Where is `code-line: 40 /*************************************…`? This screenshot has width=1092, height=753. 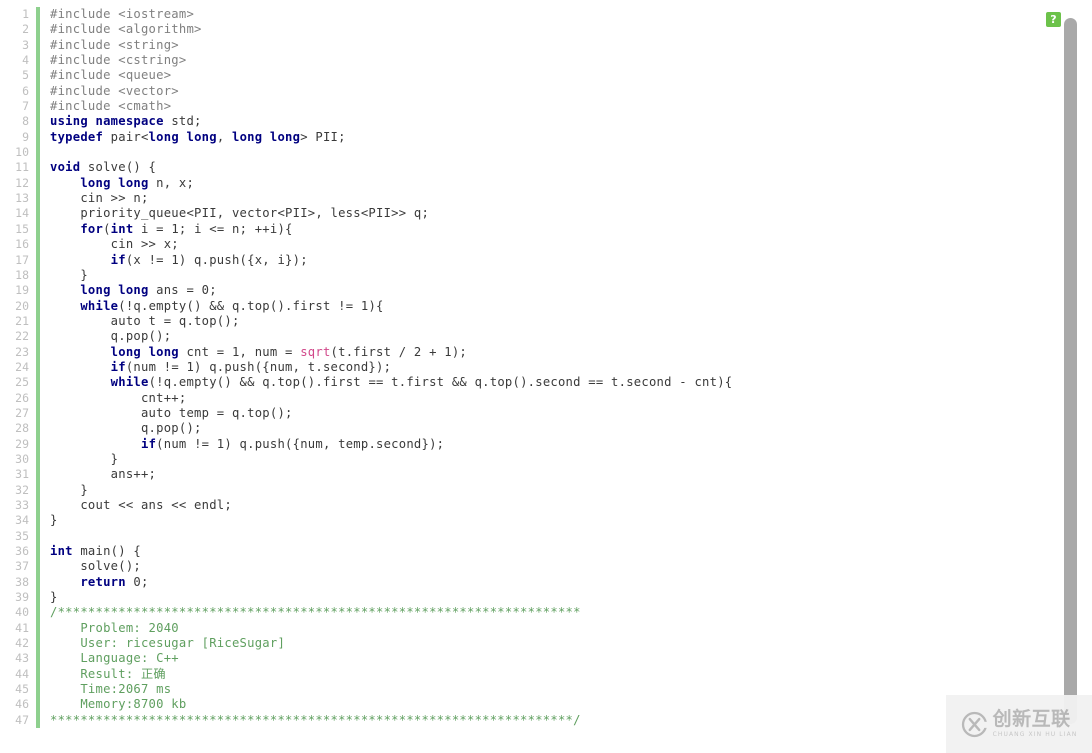
code-line: 40 /*************************************… is located at coordinates (528, 613).